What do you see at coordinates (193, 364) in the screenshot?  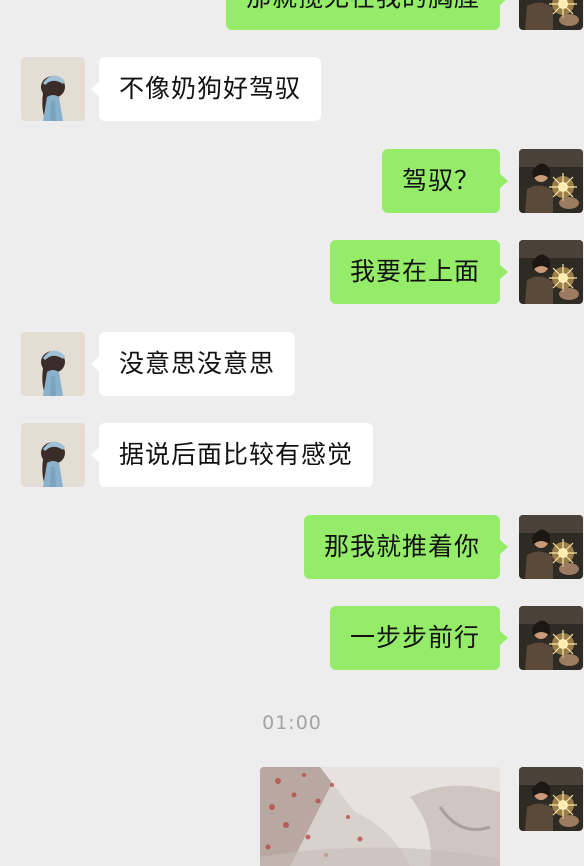 I see `message-bubble-received: 没意思没意思` at bounding box center [193, 364].